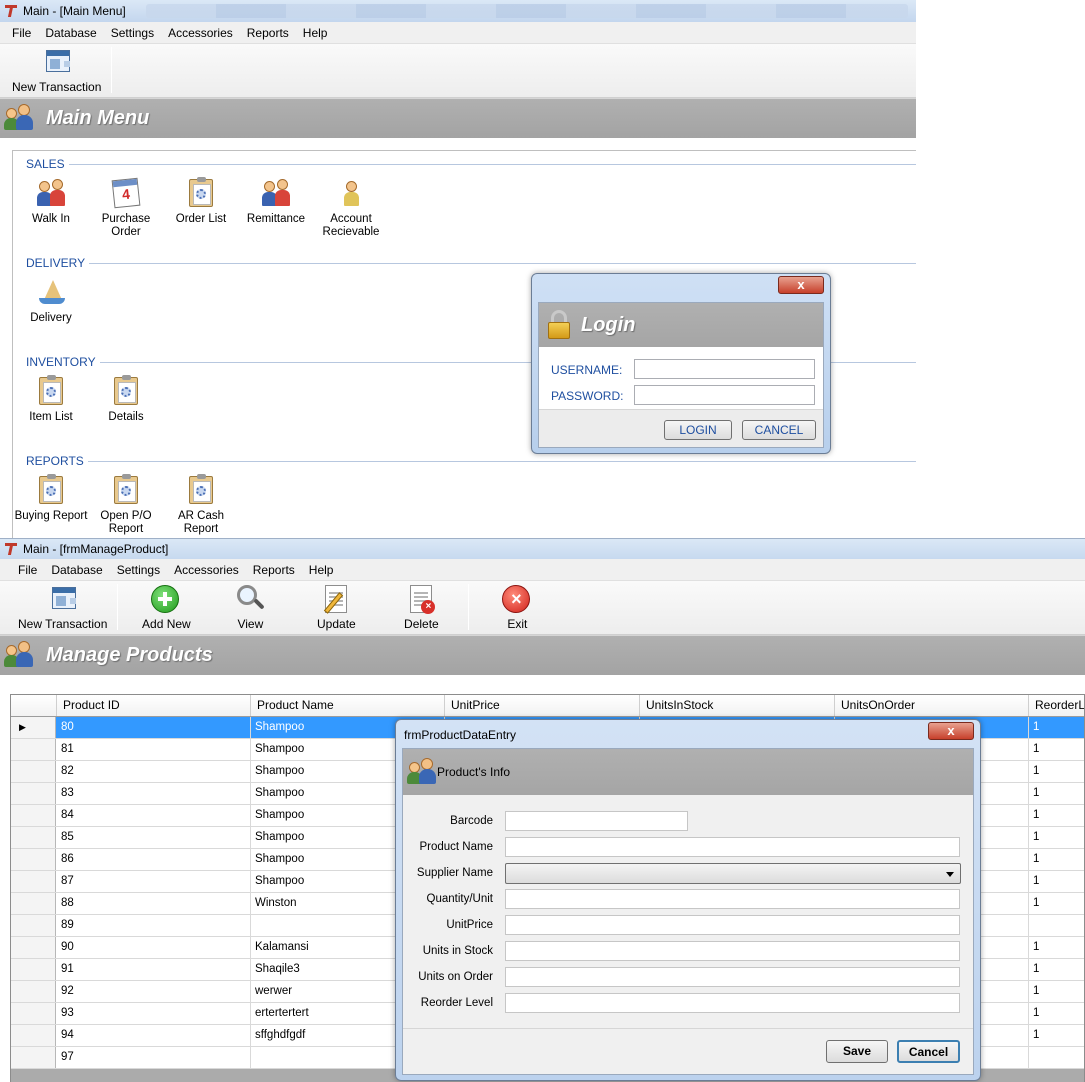 This screenshot has width=1085, height=1082. Describe the element at coordinates (154, 793) in the screenshot. I see `cell-product-id: 83` at that location.